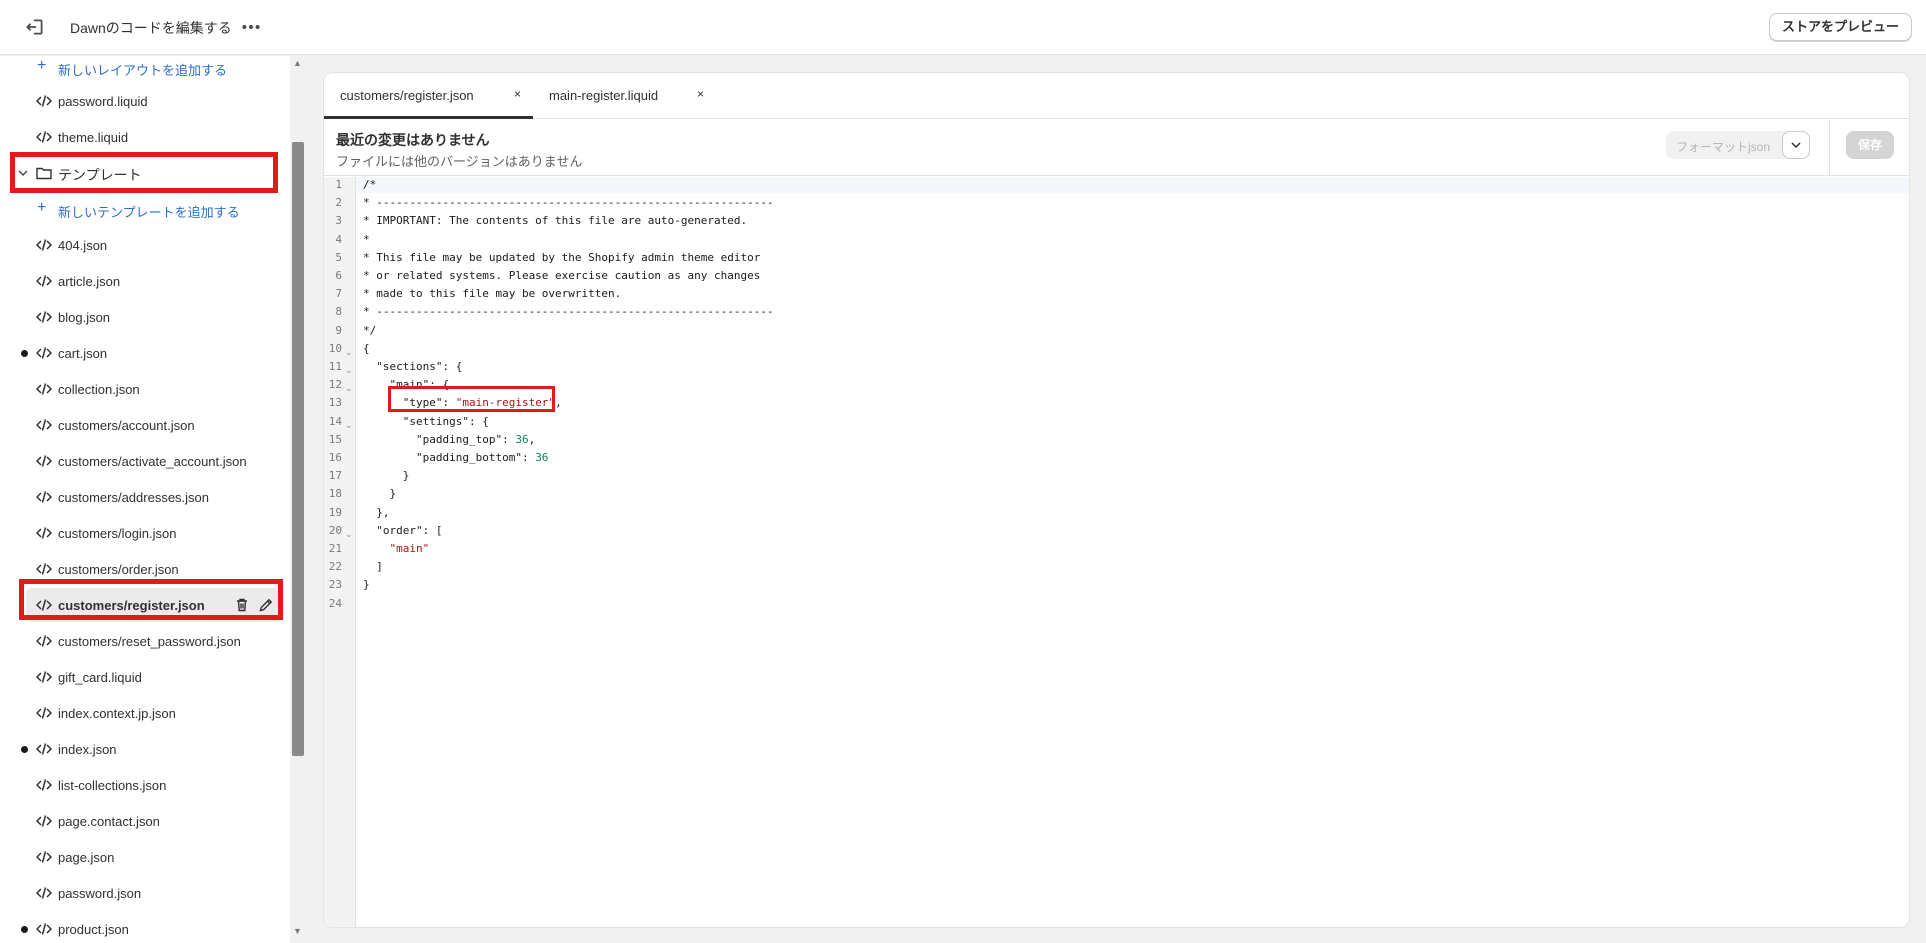 Image resolution: width=1926 pixels, height=943 pixels. Describe the element at coordinates (83, 245) in the screenshot. I see `file-label: 404.json` at that location.